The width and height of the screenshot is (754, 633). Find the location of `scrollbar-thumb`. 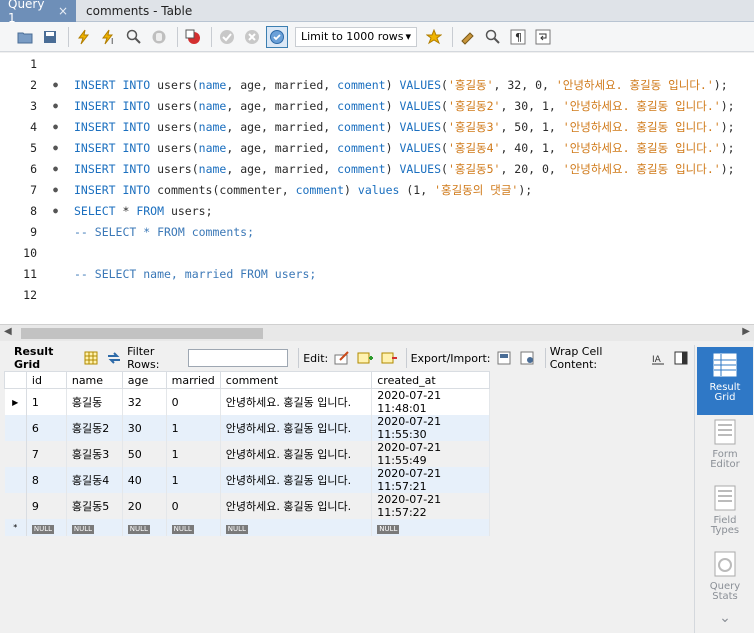

scrollbar-thumb is located at coordinates (142, 333).